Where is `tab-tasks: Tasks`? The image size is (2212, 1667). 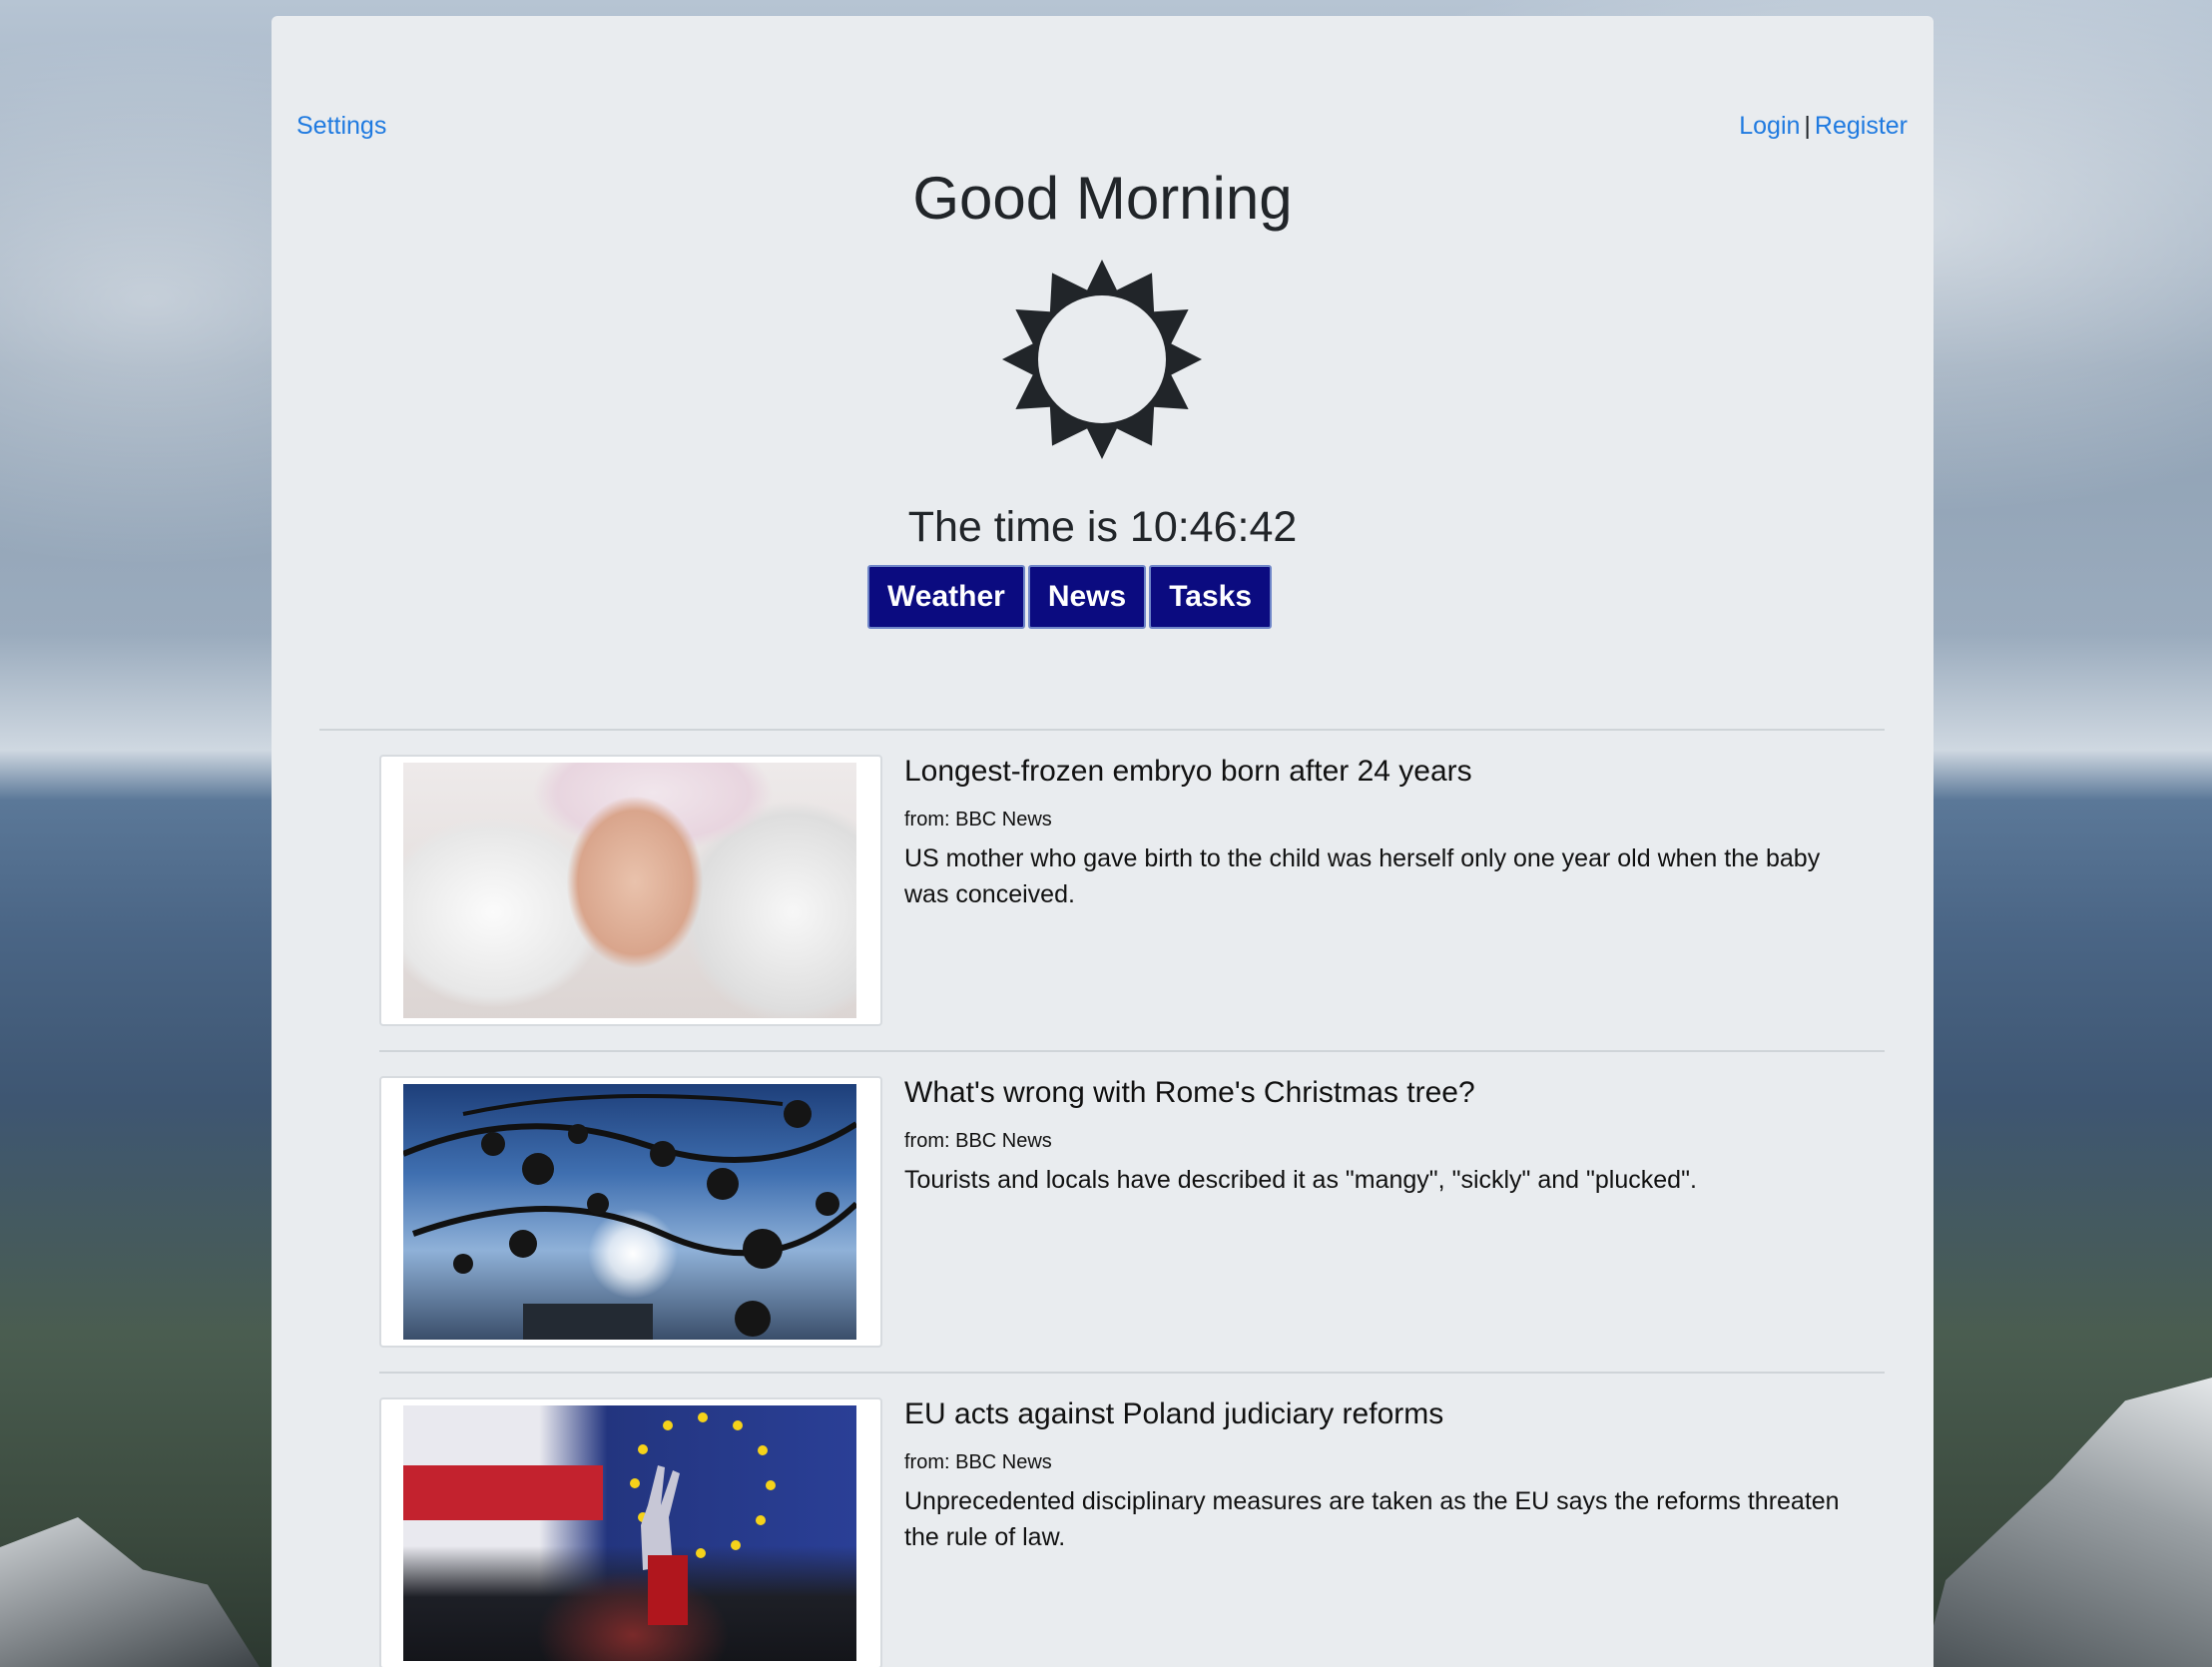
tab-tasks: Tasks is located at coordinates (1211, 597).